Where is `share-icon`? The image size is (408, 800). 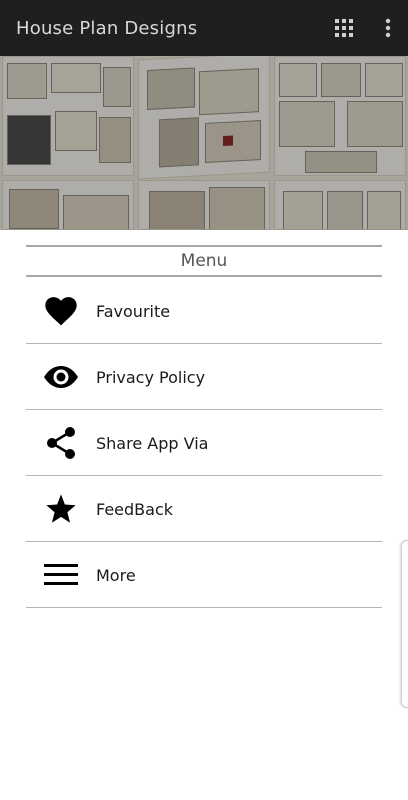 share-icon is located at coordinates (61, 443).